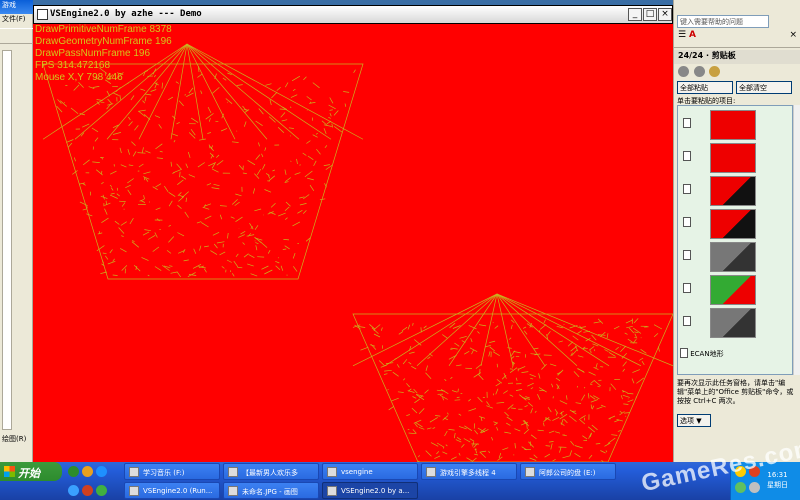  What do you see at coordinates (16, 440) in the screenshot?
I see `draw-menu: 绘图(R)` at bounding box center [16, 440].